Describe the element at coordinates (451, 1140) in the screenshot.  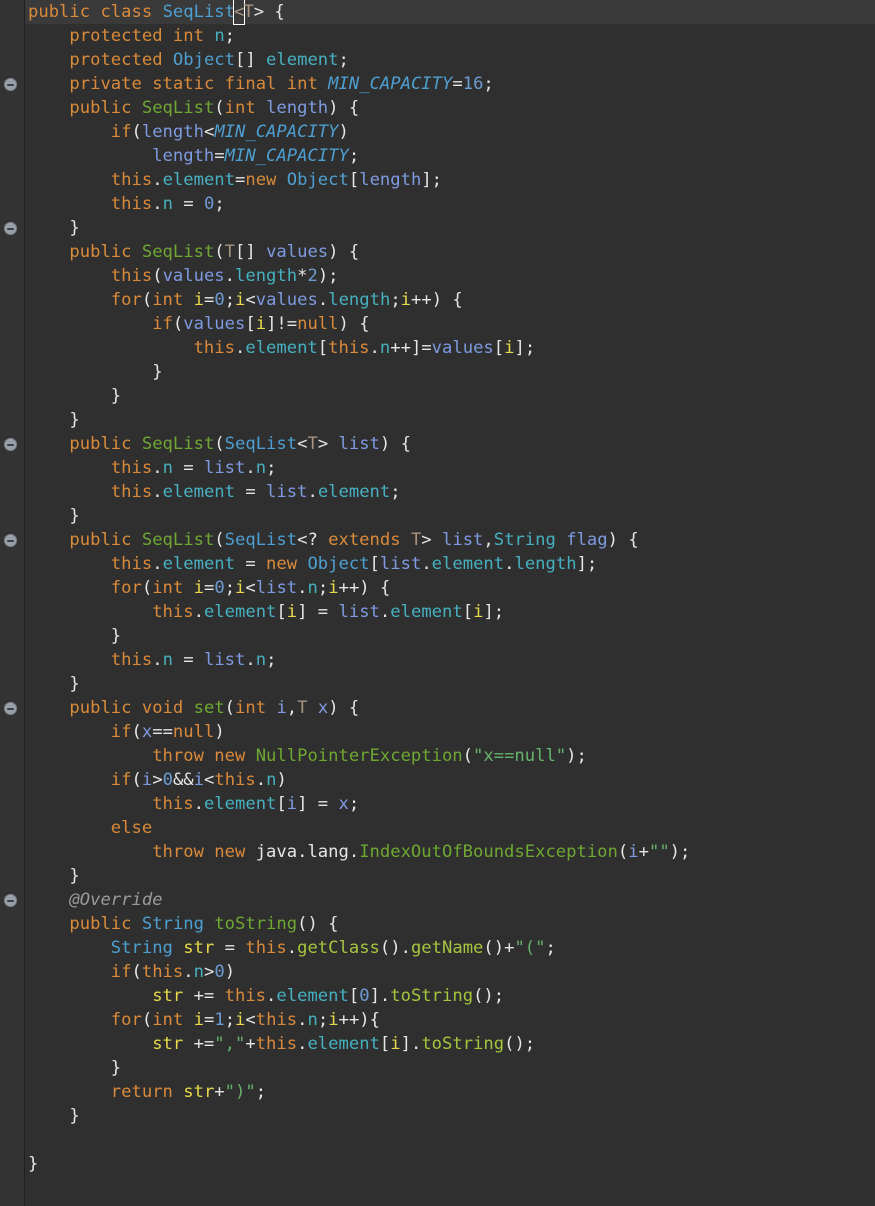
I see `code-line` at that location.